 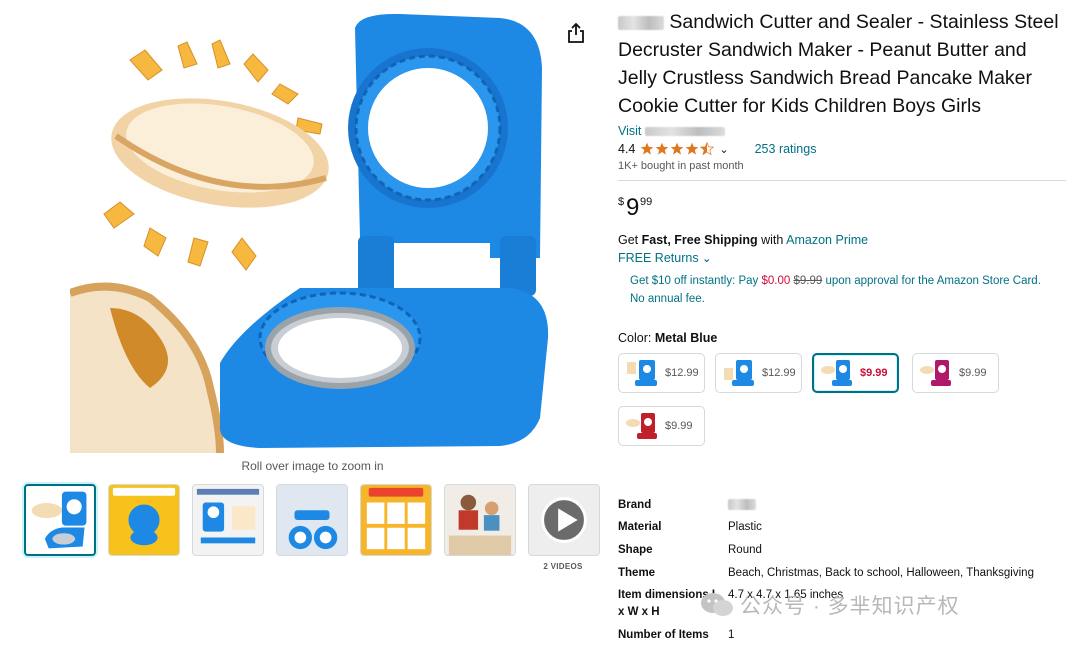 What do you see at coordinates (717, 604) in the screenshot?
I see `wechat-icon` at bounding box center [717, 604].